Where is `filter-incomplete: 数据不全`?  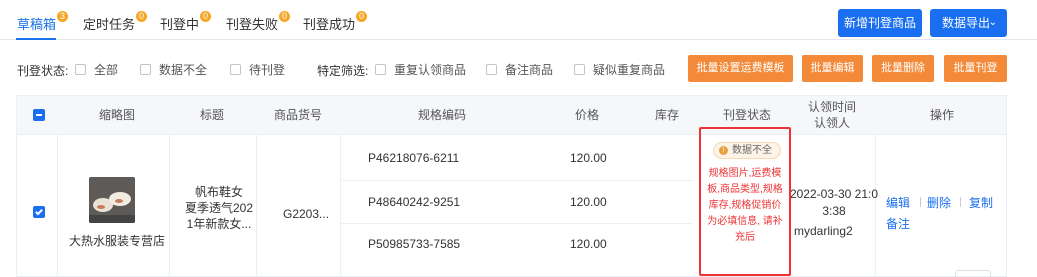 filter-incomplete: 数据不全 is located at coordinates (173, 69).